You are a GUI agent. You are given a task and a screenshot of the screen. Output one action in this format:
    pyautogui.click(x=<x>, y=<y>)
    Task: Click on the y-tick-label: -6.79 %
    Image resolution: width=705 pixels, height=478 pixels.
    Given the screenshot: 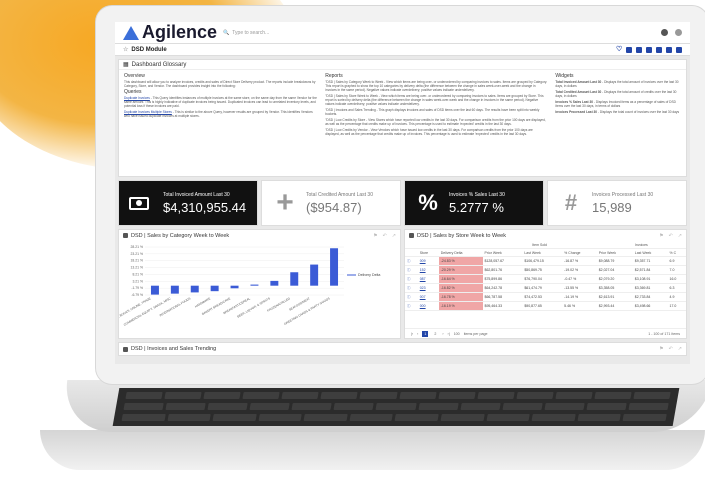 What is the action you would take?
    pyautogui.click(x=137, y=295)
    